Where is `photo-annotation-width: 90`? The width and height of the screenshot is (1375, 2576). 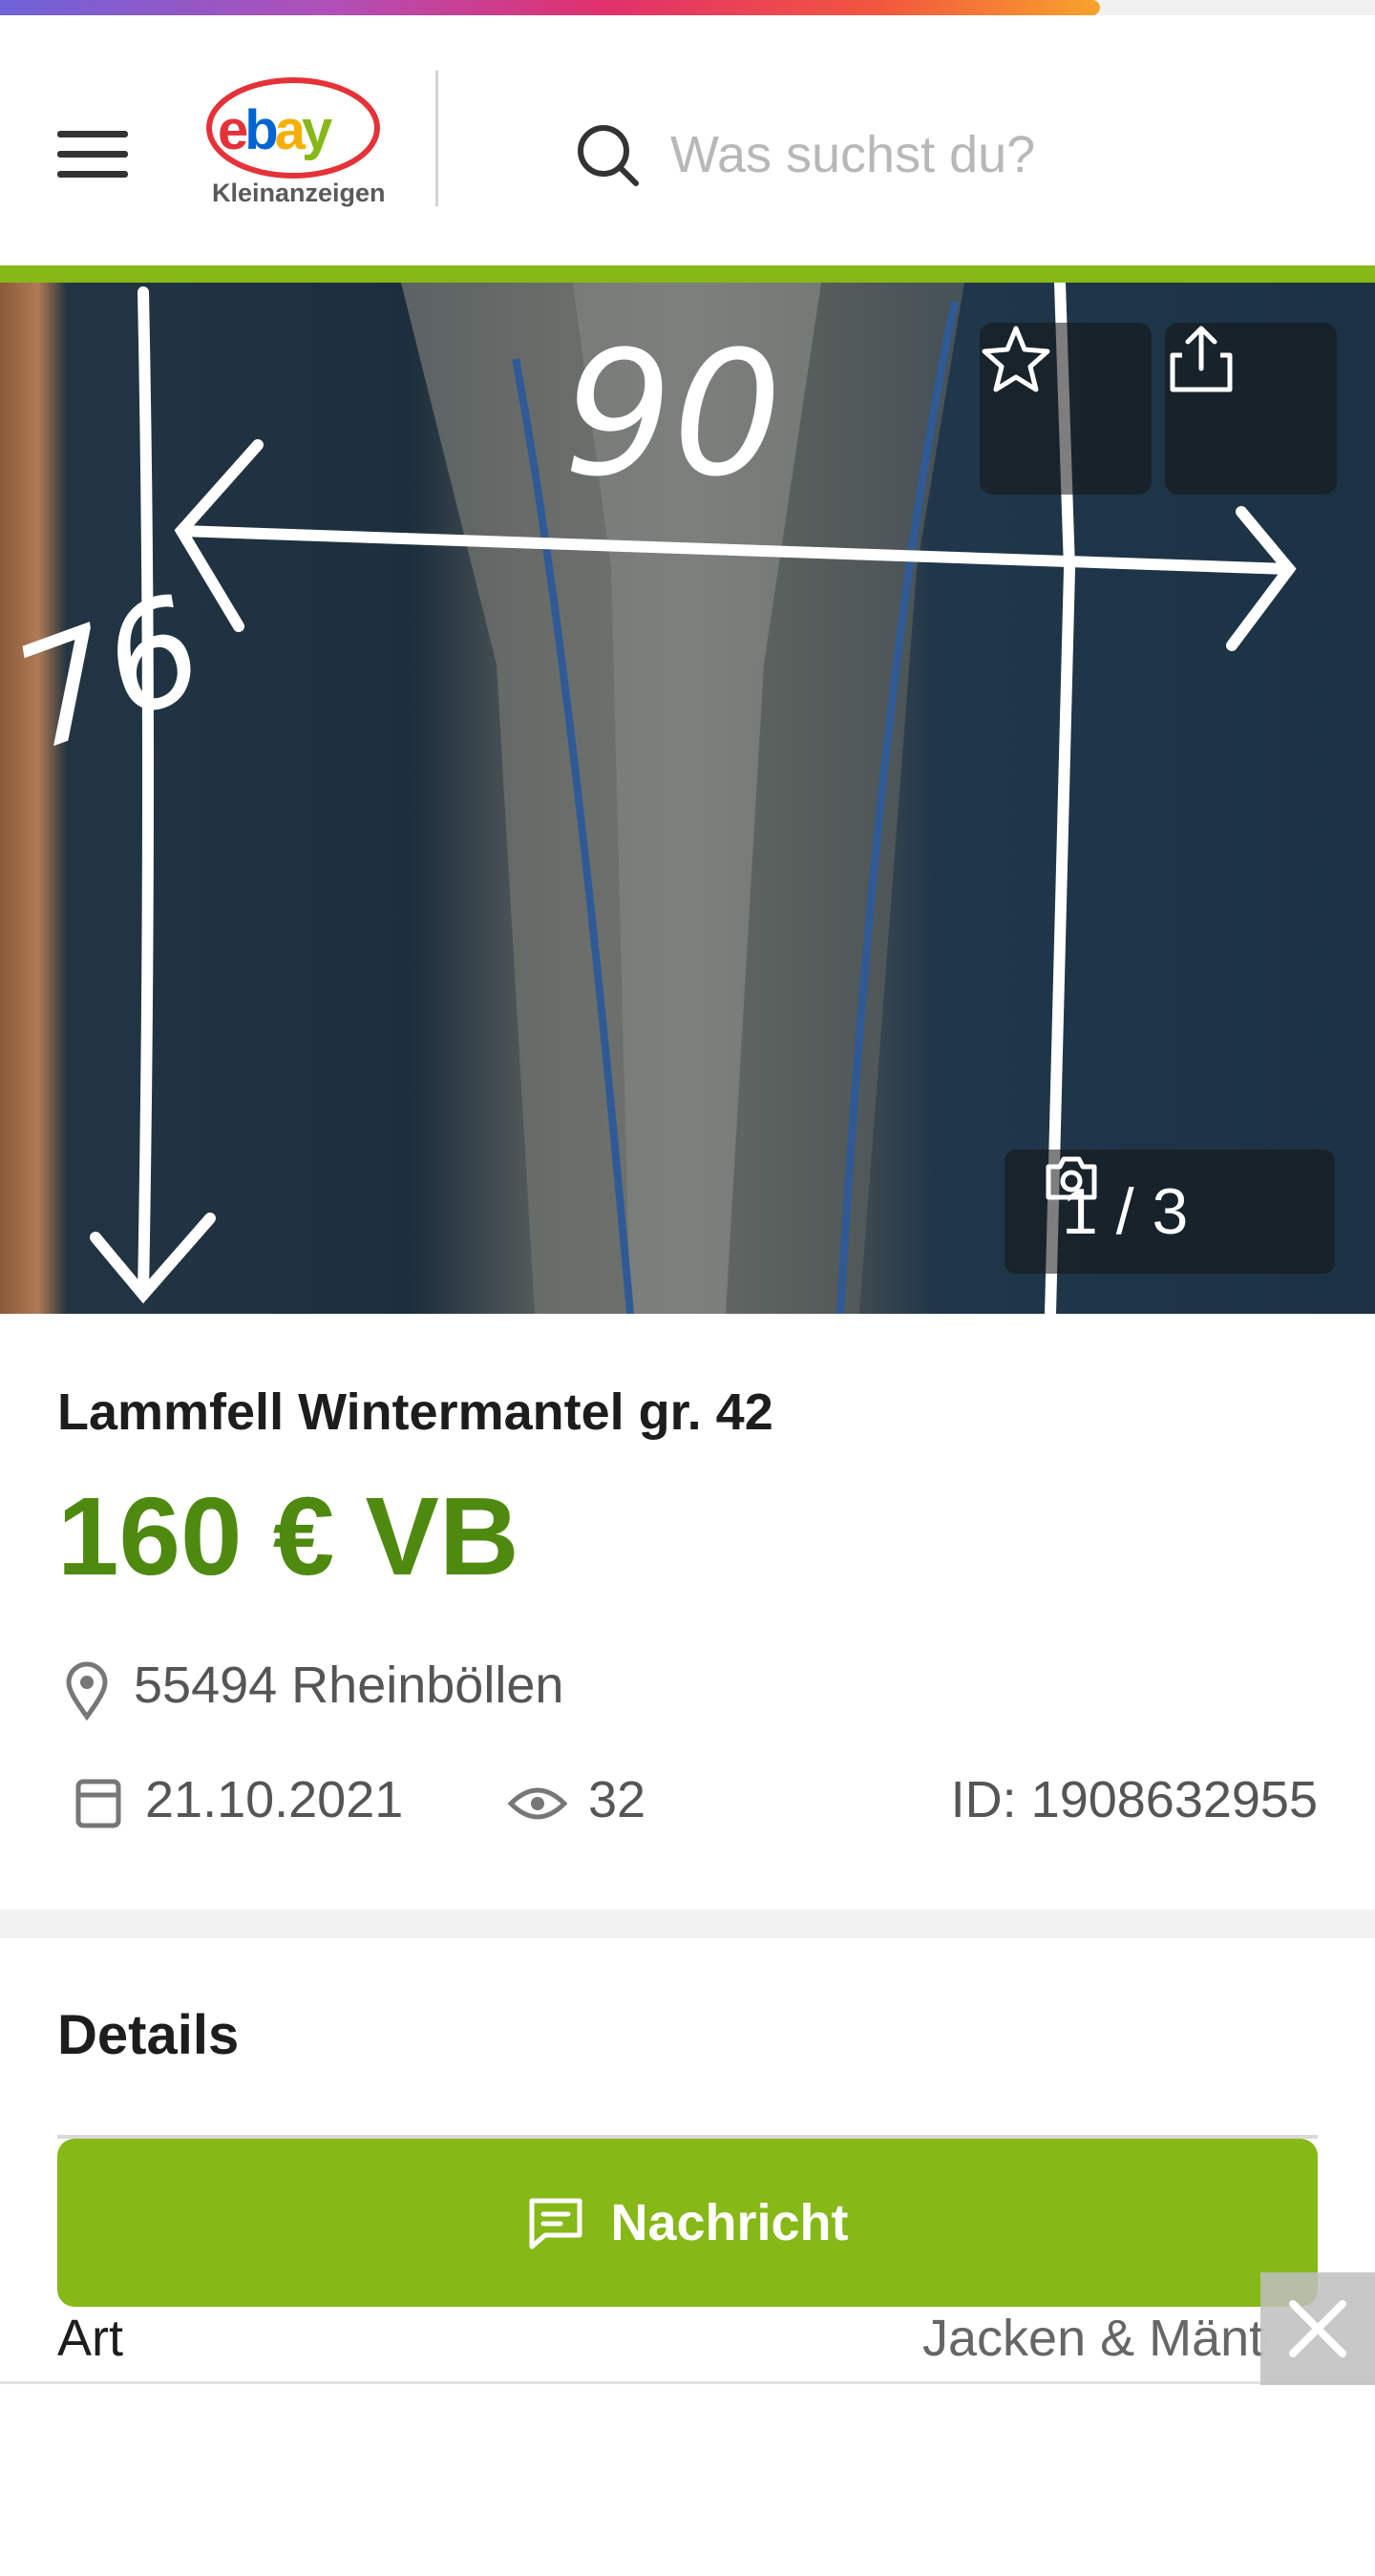 photo-annotation-width: 90 is located at coordinates (673, 415).